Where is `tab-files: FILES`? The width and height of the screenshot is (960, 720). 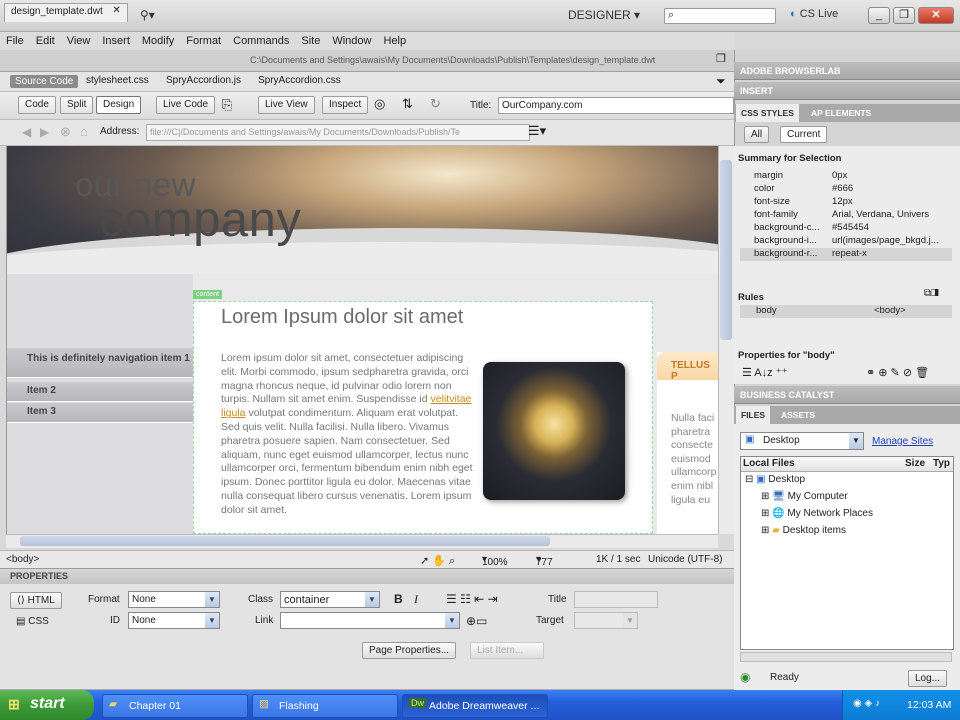 tab-files: FILES is located at coordinates (753, 415).